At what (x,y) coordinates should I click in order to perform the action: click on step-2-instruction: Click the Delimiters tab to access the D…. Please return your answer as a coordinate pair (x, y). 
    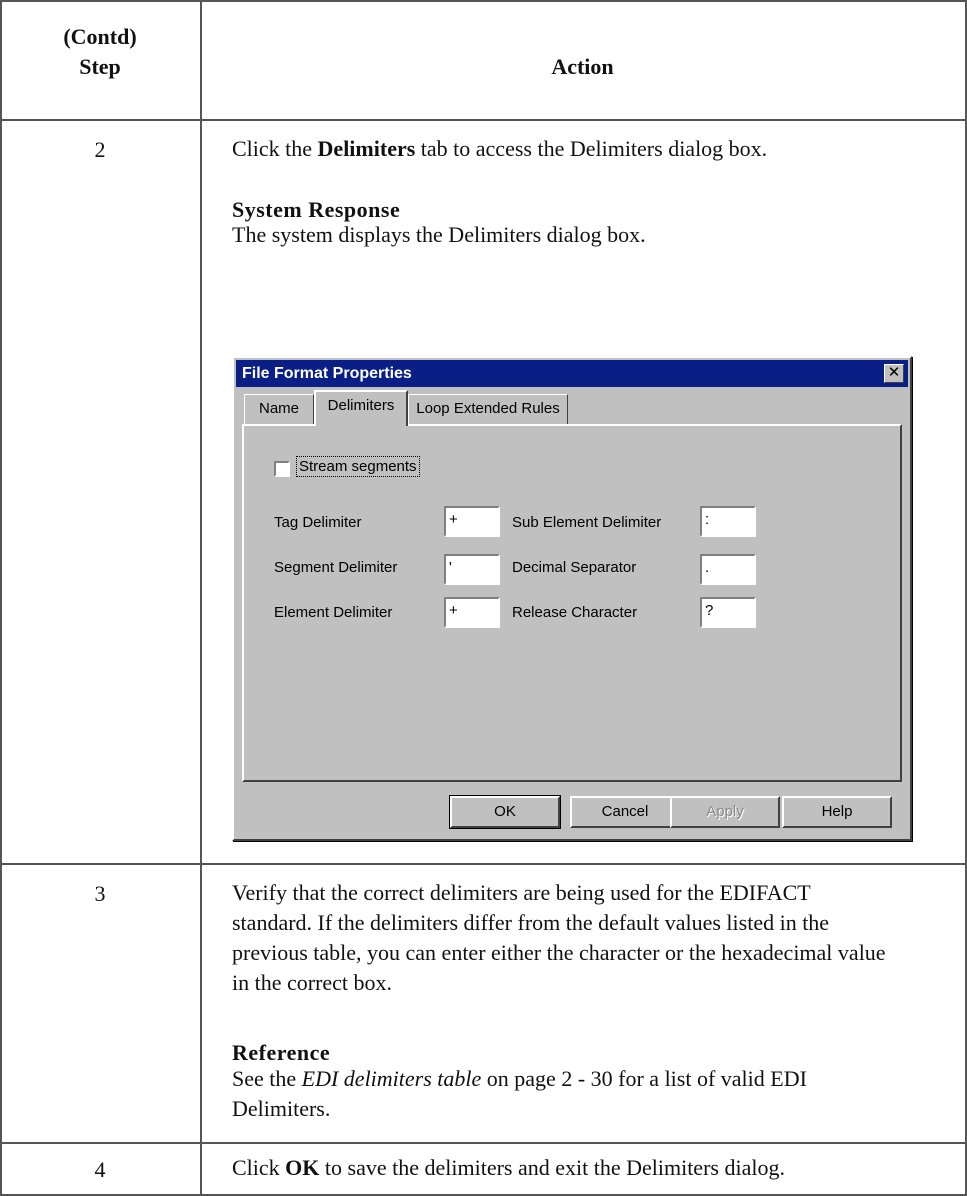
    Looking at the image, I should click on (500, 148).